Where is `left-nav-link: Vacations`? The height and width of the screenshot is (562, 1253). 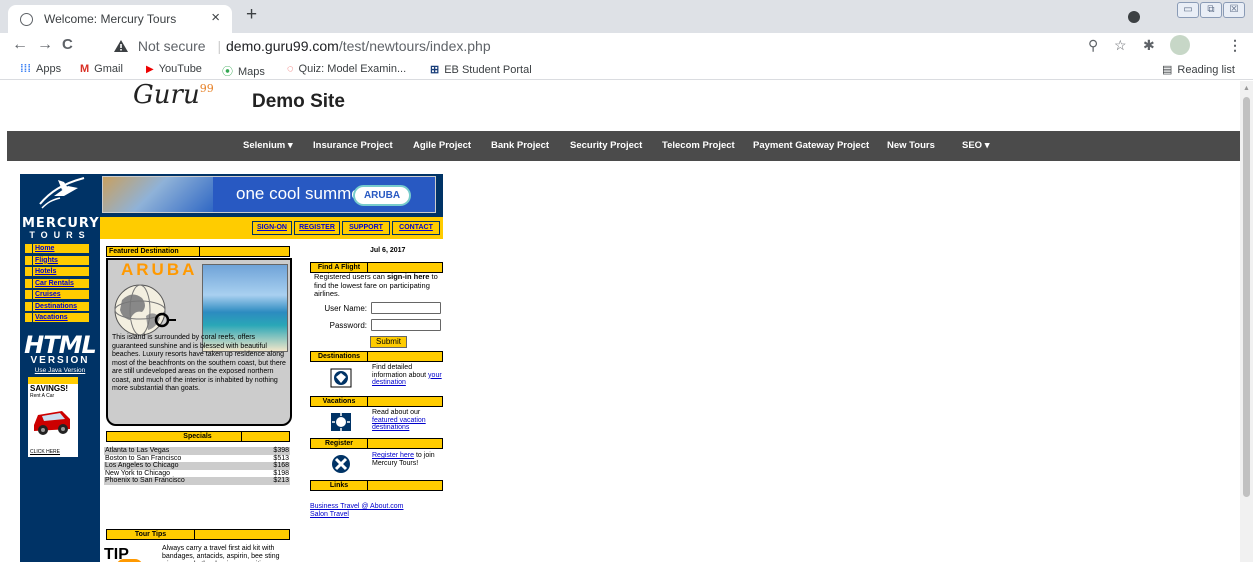 left-nav-link: Vacations is located at coordinates (61, 317).